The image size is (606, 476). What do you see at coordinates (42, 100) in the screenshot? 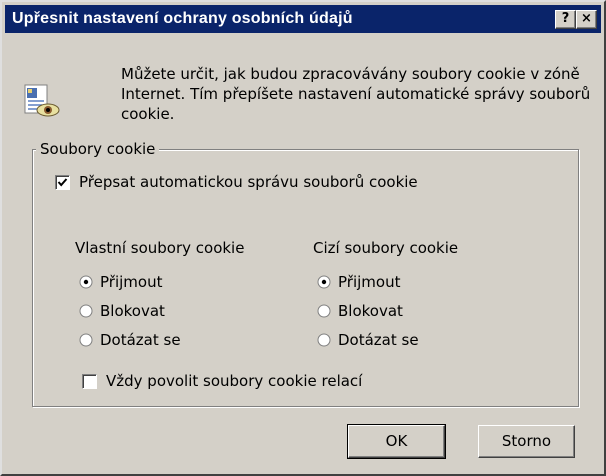
I see `privacy-settings-icon` at bounding box center [42, 100].